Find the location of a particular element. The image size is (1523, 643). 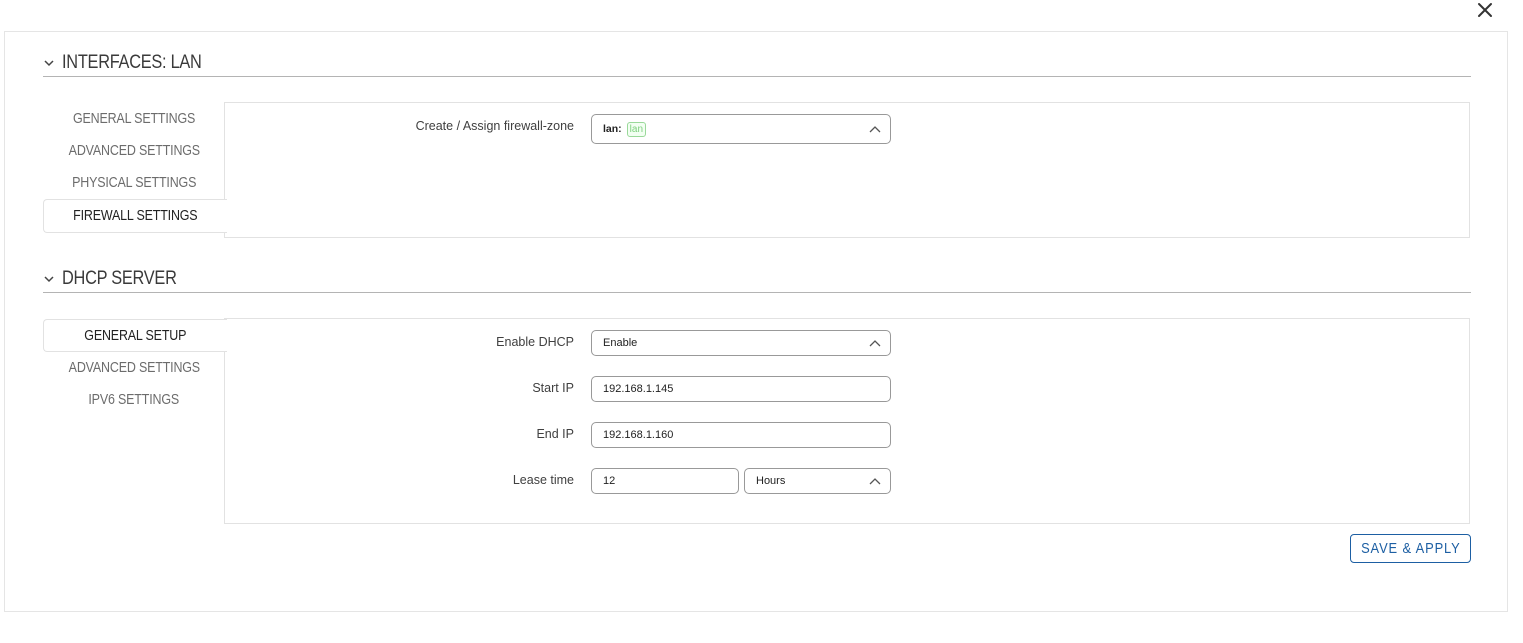

start-ip-row: Start IP 192.168.1.145 is located at coordinates (847, 389).